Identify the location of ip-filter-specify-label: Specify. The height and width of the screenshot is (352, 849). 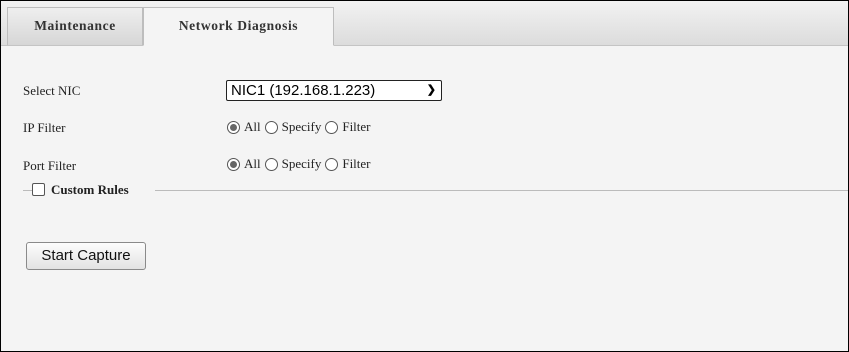
(301, 126).